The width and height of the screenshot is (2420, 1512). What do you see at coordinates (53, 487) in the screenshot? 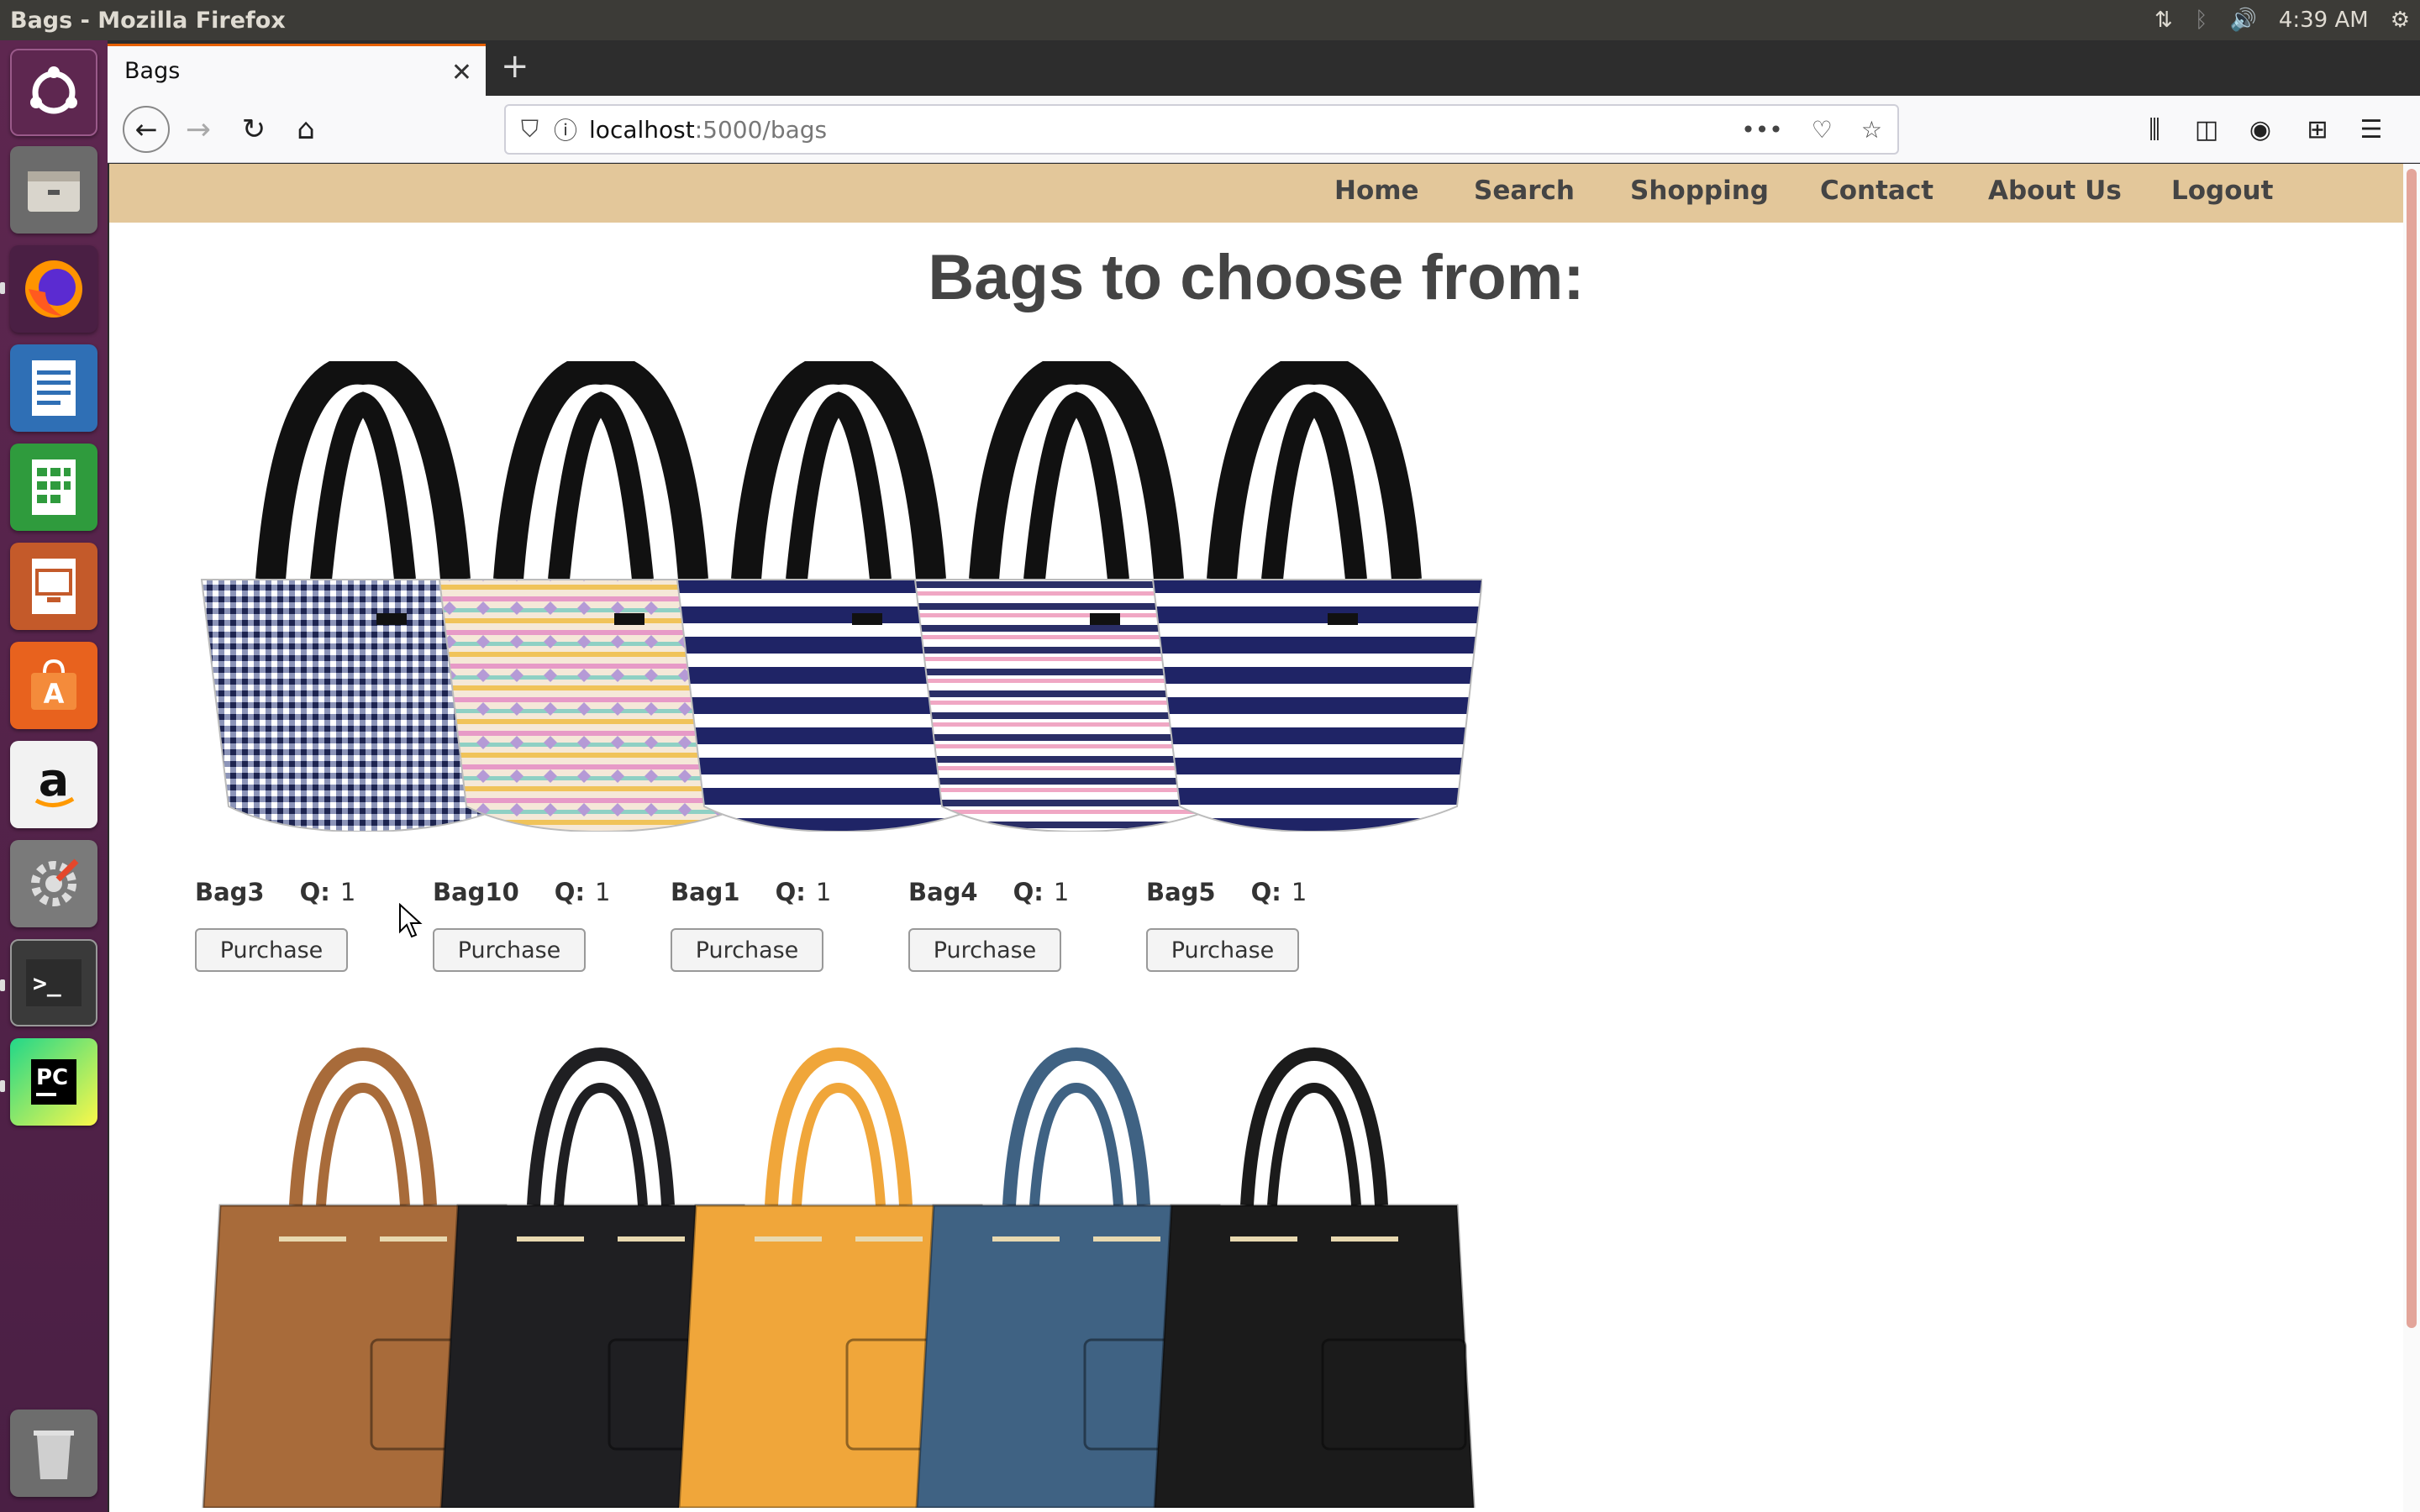
I see `calc-icon` at bounding box center [53, 487].